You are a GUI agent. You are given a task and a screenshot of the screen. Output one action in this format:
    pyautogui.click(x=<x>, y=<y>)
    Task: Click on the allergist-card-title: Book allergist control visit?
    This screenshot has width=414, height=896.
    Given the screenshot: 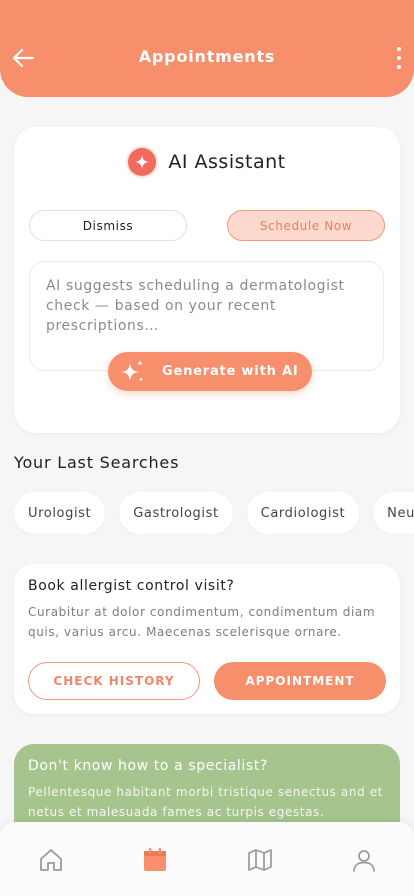 What is the action you would take?
    pyautogui.click(x=131, y=586)
    